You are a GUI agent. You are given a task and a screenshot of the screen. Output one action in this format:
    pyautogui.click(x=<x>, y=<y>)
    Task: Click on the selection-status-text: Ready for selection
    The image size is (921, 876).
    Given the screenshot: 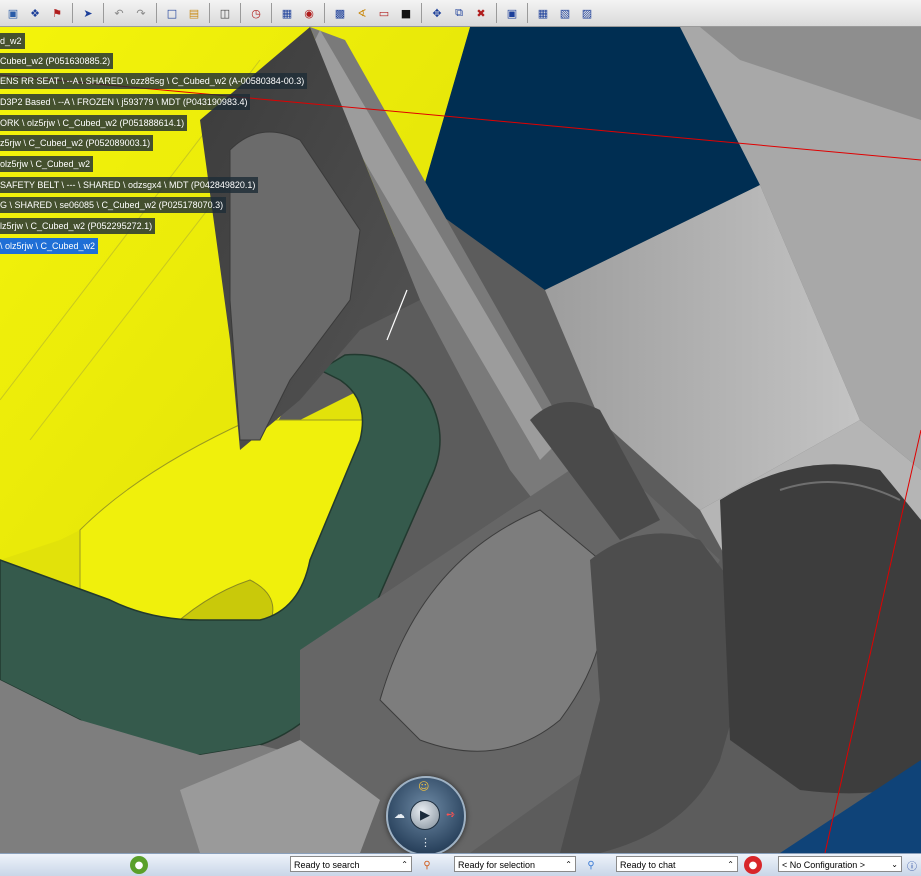 What is the action you would take?
    pyautogui.click(x=497, y=865)
    